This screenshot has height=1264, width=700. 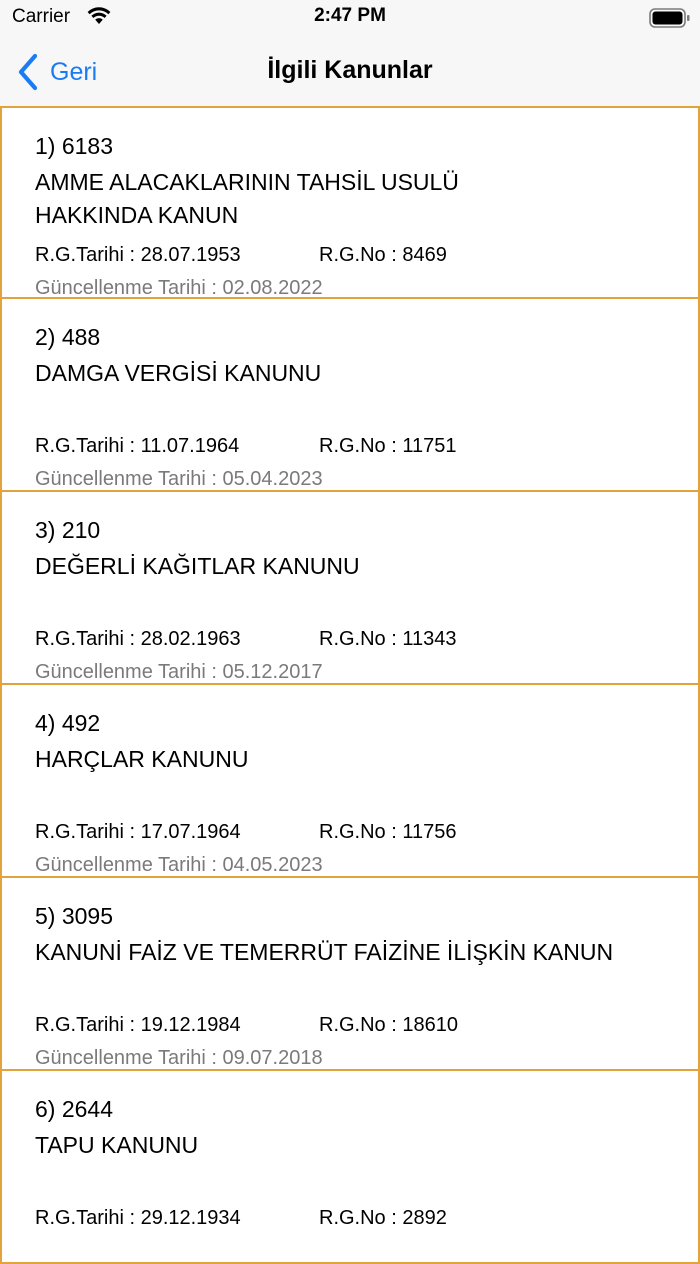 What do you see at coordinates (350, 15) in the screenshot?
I see `clock: 2:47 PM` at bounding box center [350, 15].